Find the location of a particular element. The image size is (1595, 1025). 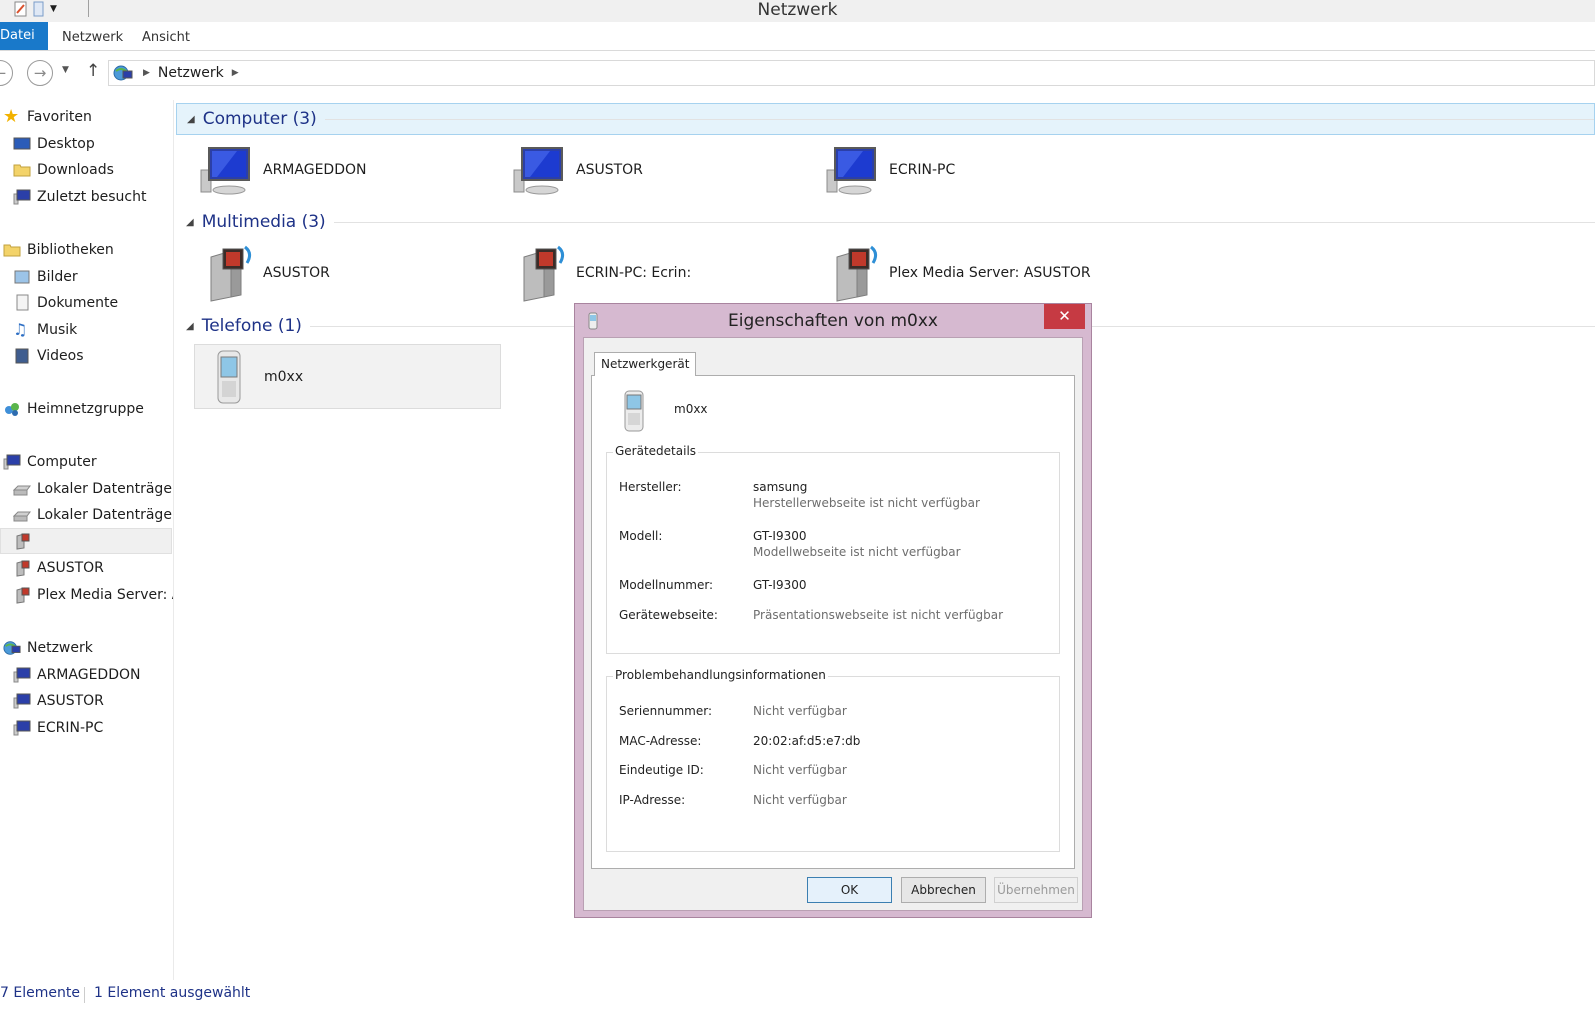

sidebar-item-label: Bibliotheken is located at coordinates (70, 250).